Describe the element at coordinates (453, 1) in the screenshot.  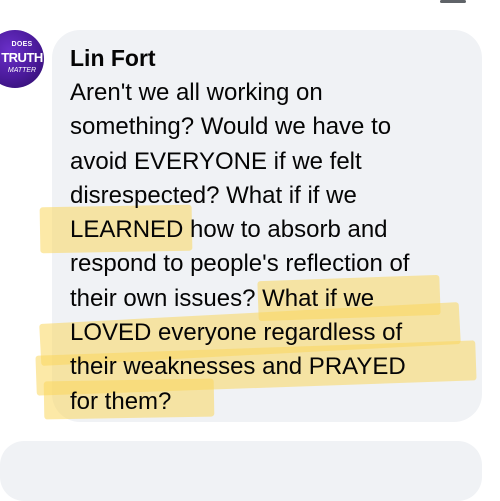
I see `menu-bar-icon` at that location.